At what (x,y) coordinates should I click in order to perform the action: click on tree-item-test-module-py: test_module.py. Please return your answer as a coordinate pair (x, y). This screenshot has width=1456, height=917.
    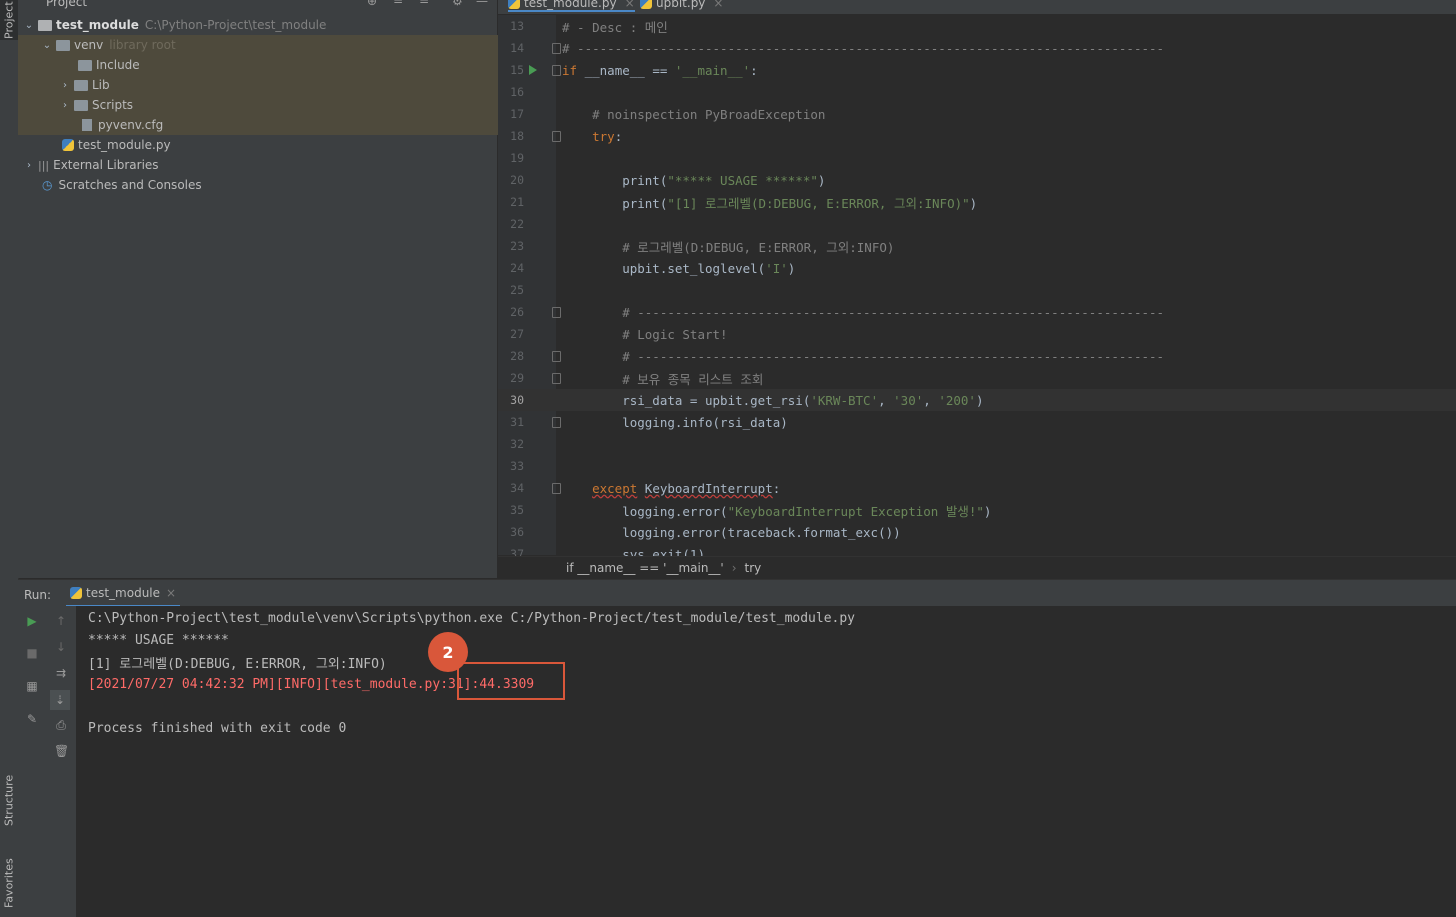
    Looking at the image, I should click on (279, 145).